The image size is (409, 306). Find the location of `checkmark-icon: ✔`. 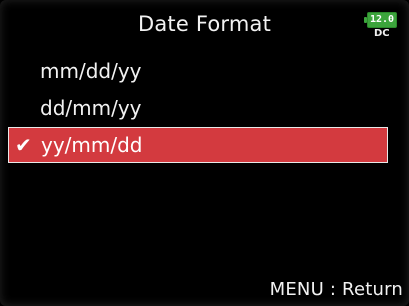

checkmark-icon: ✔ is located at coordinates (23, 145).